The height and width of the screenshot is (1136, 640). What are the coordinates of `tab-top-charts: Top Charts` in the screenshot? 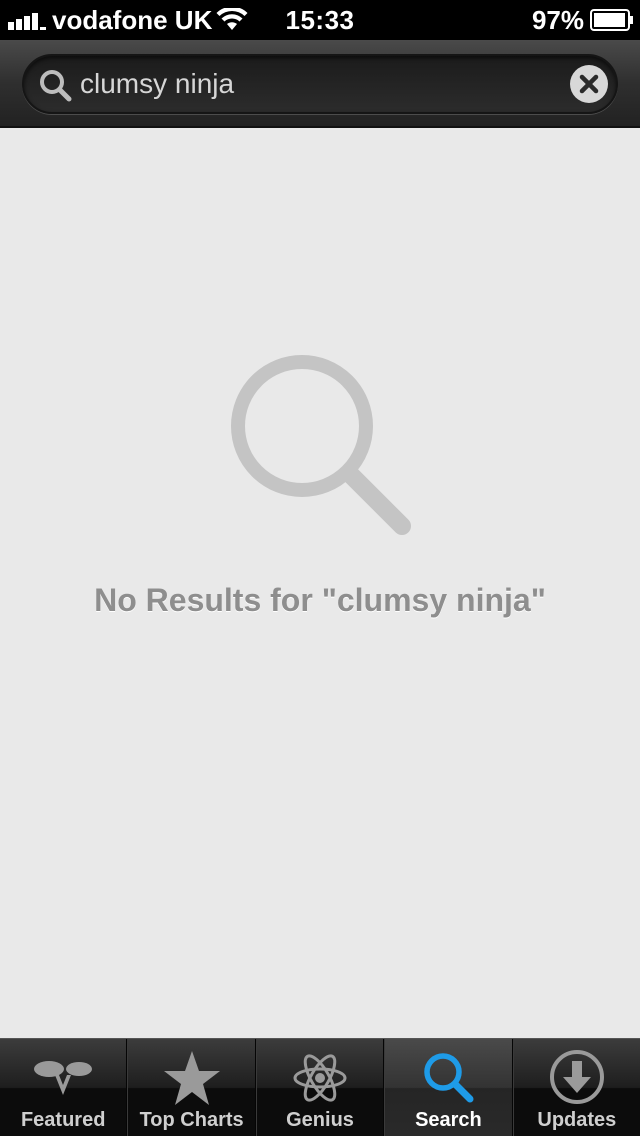 It's located at (191, 1087).